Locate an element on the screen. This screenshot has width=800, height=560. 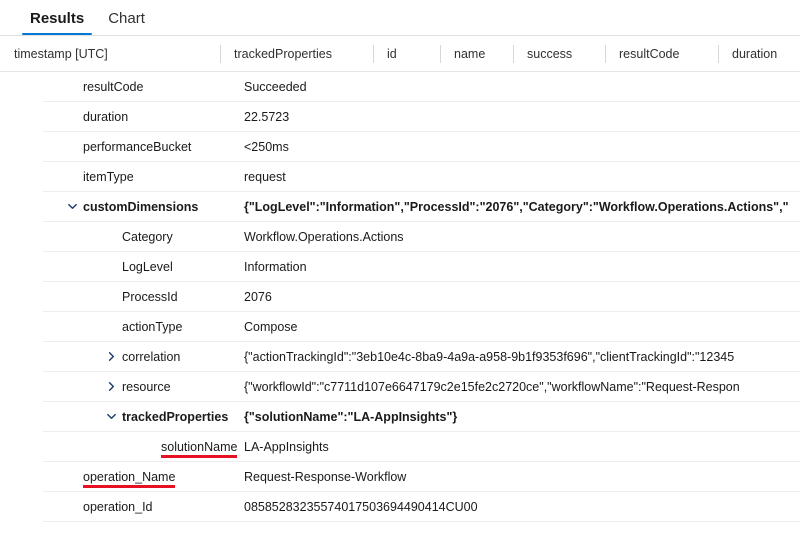
row-key-cell: resultCode is located at coordinates (143, 87).